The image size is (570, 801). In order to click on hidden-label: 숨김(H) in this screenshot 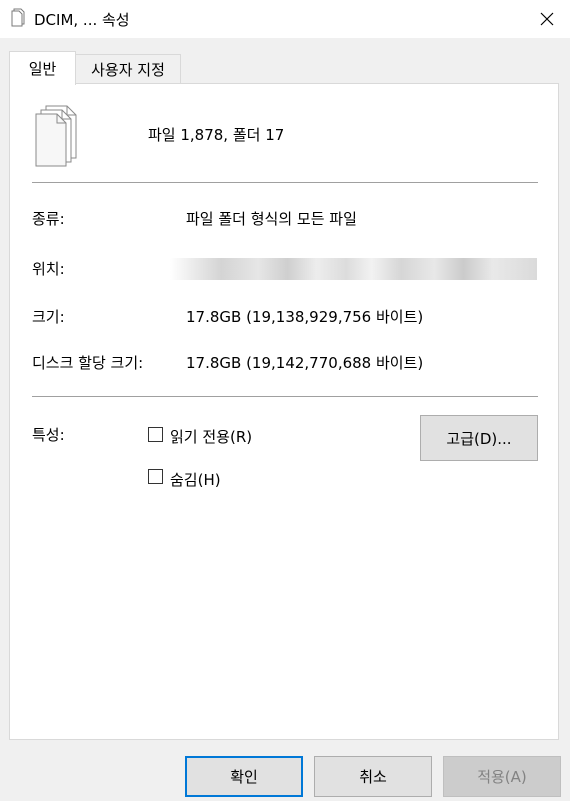, I will do `click(195, 479)`.